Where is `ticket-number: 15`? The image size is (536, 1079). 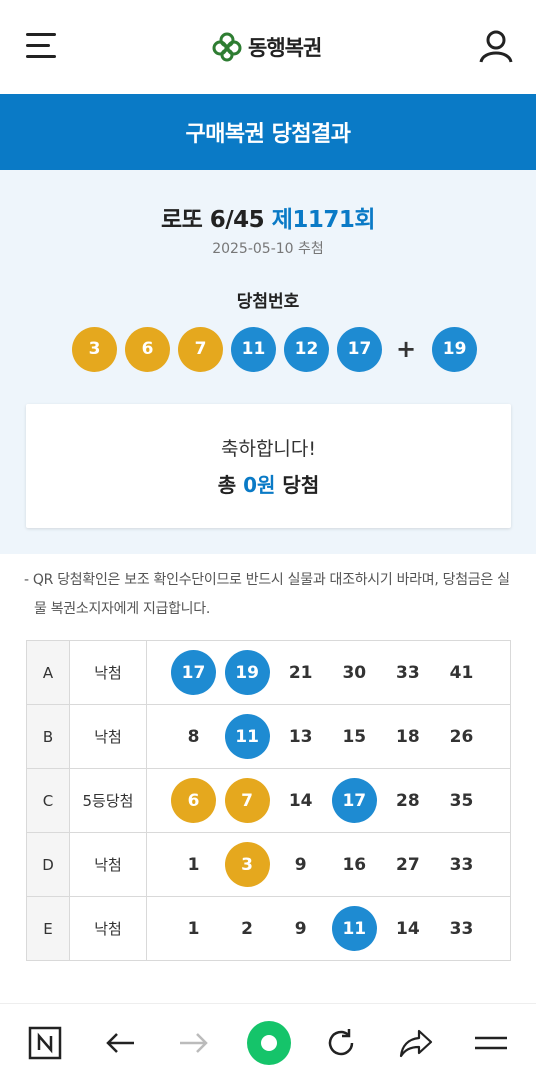
ticket-number: 15 is located at coordinates (354, 736).